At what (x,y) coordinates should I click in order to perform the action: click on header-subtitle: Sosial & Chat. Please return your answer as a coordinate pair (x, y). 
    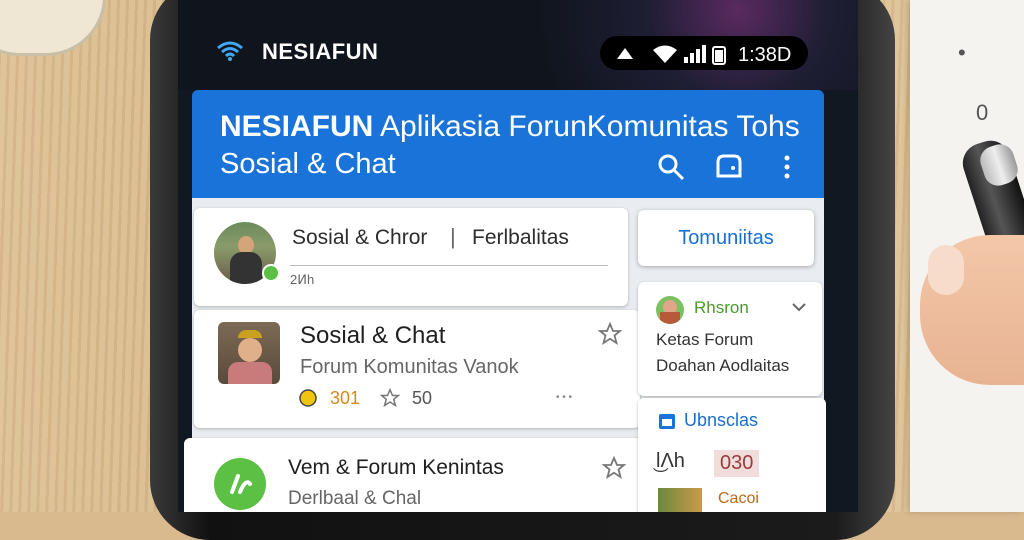
    Looking at the image, I should click on (308, 164).